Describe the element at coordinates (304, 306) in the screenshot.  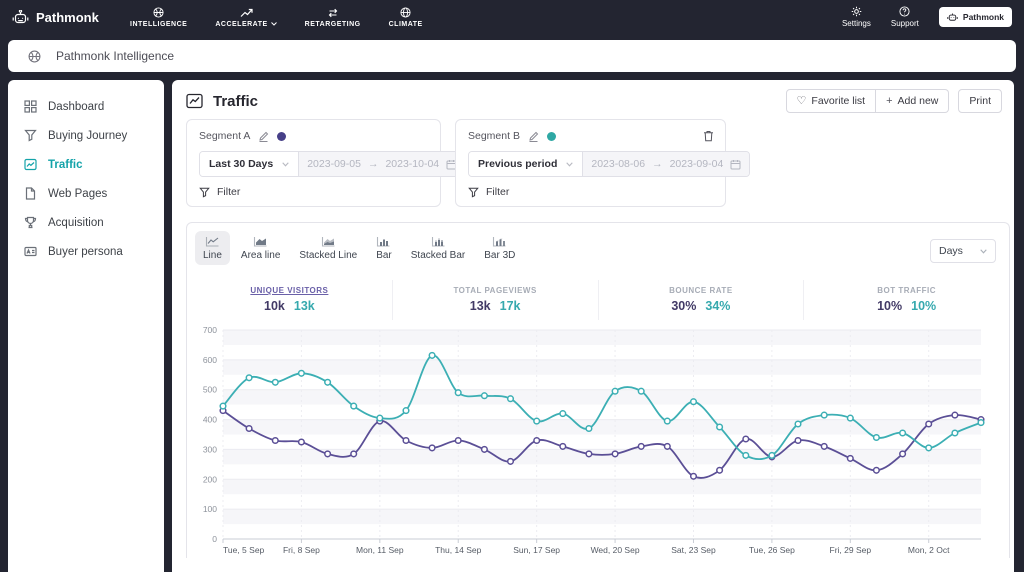
I see `metric-value-segment-b: 13k` at that location.